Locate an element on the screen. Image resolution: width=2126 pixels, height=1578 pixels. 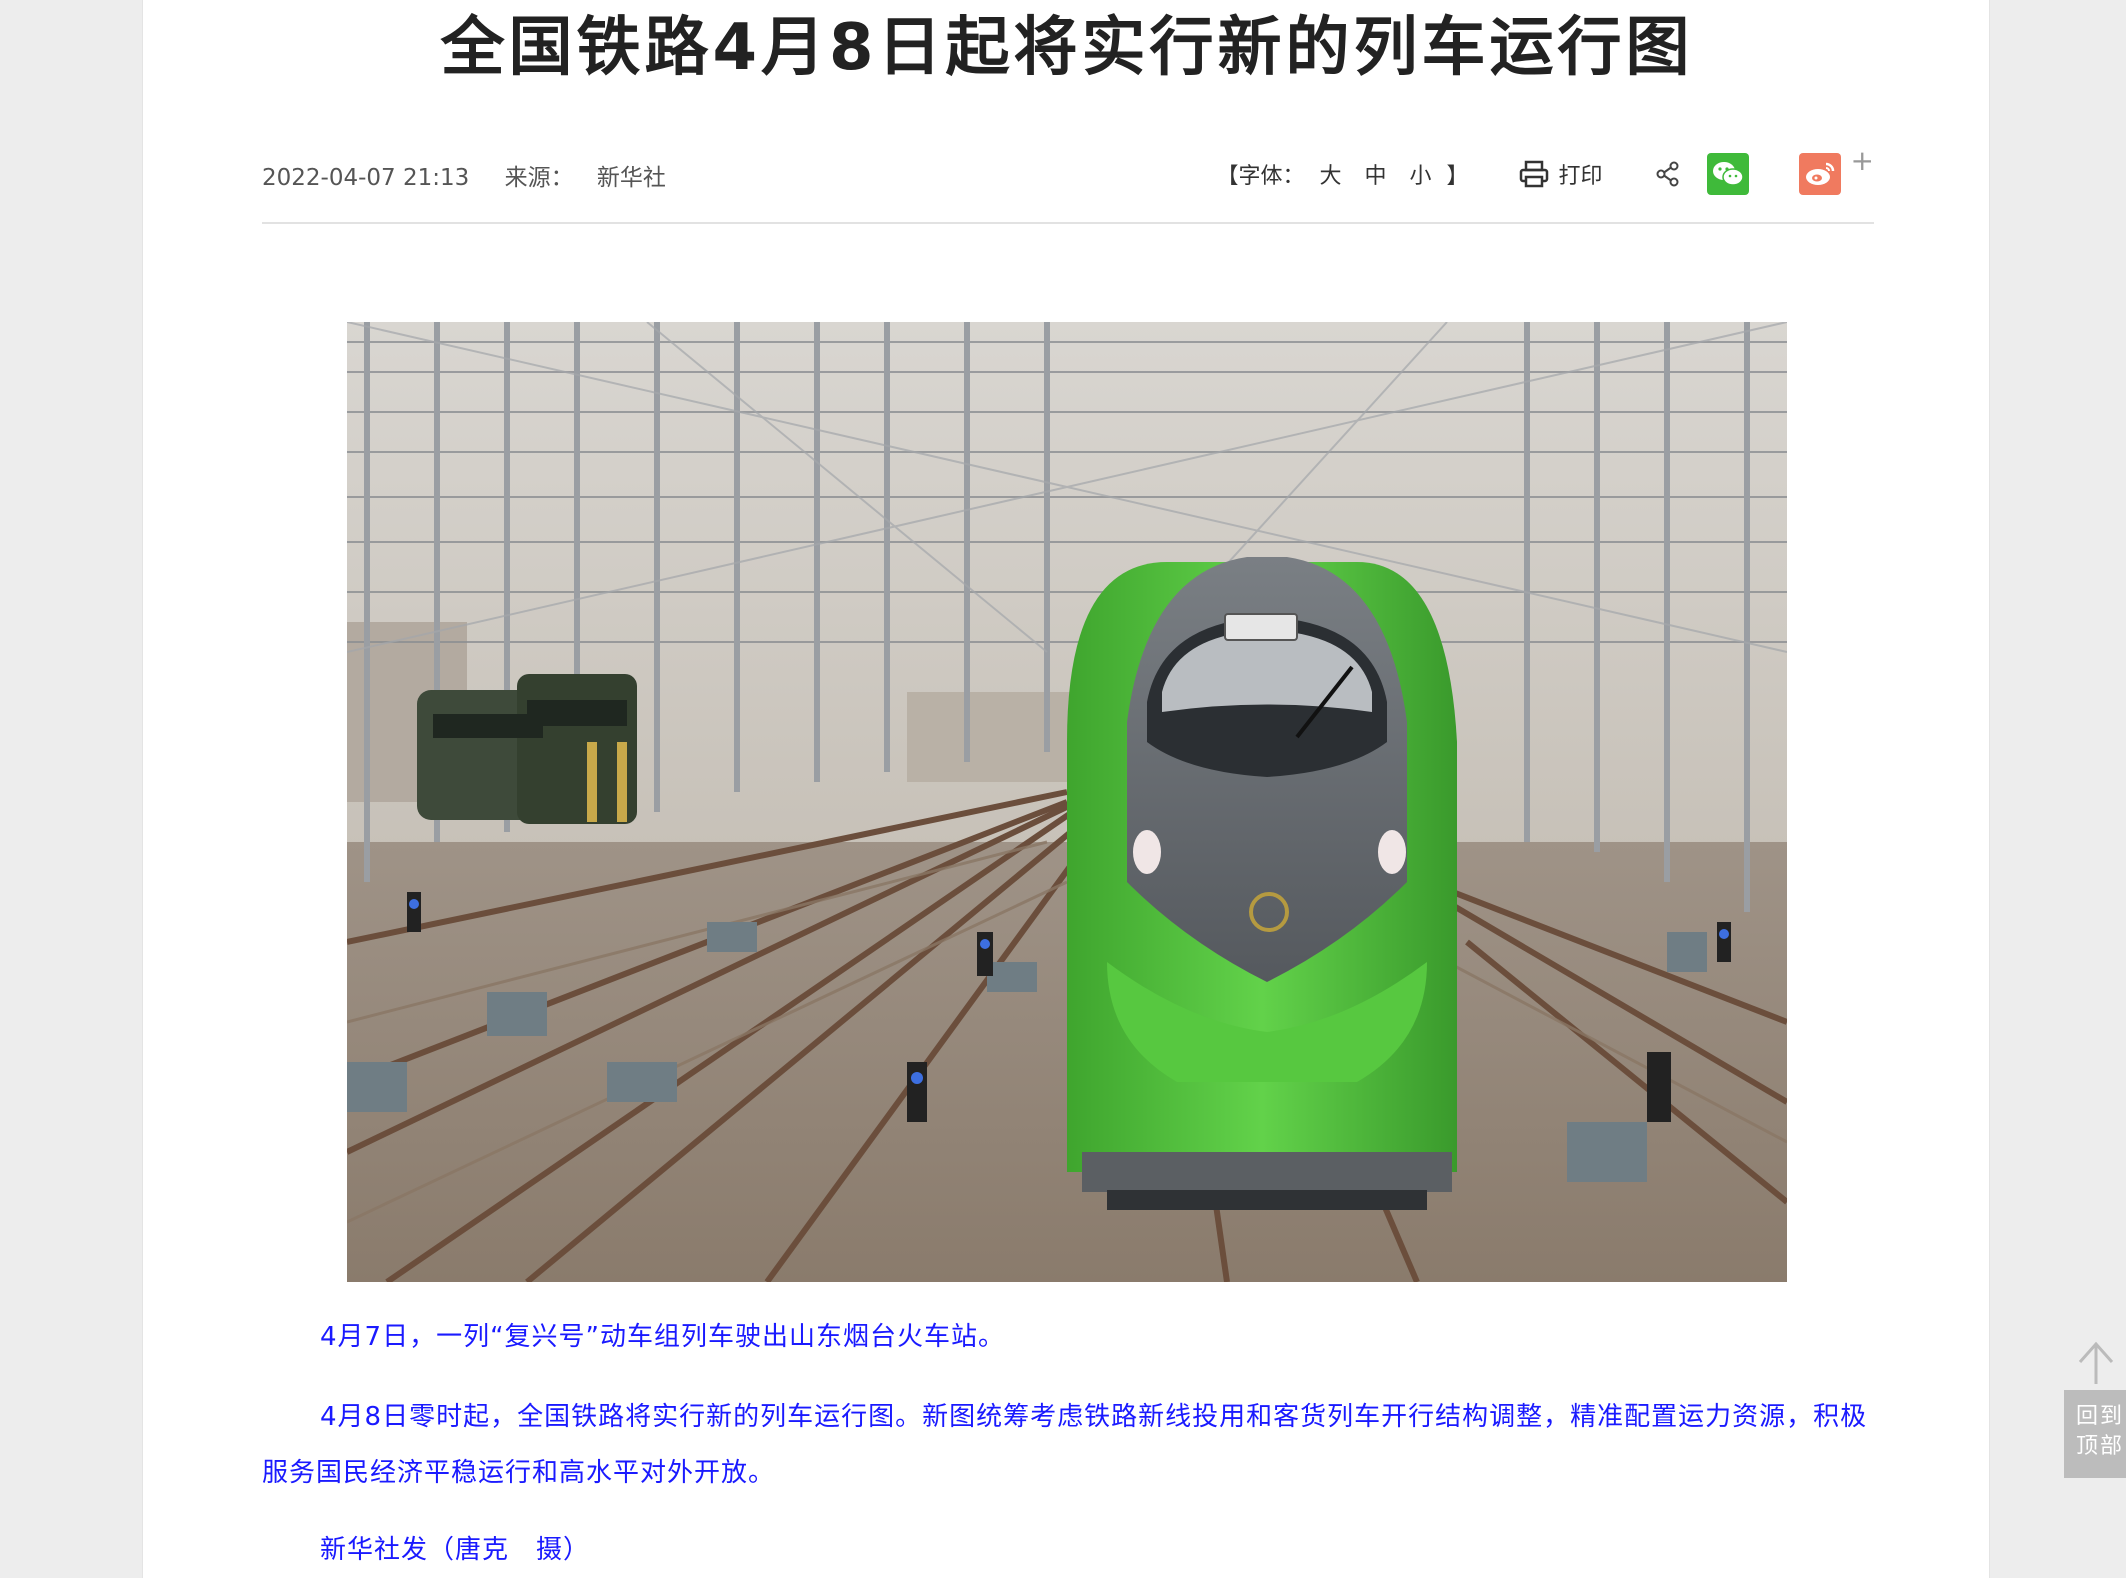
weibo-icon is located at coordinates (1819, 173).